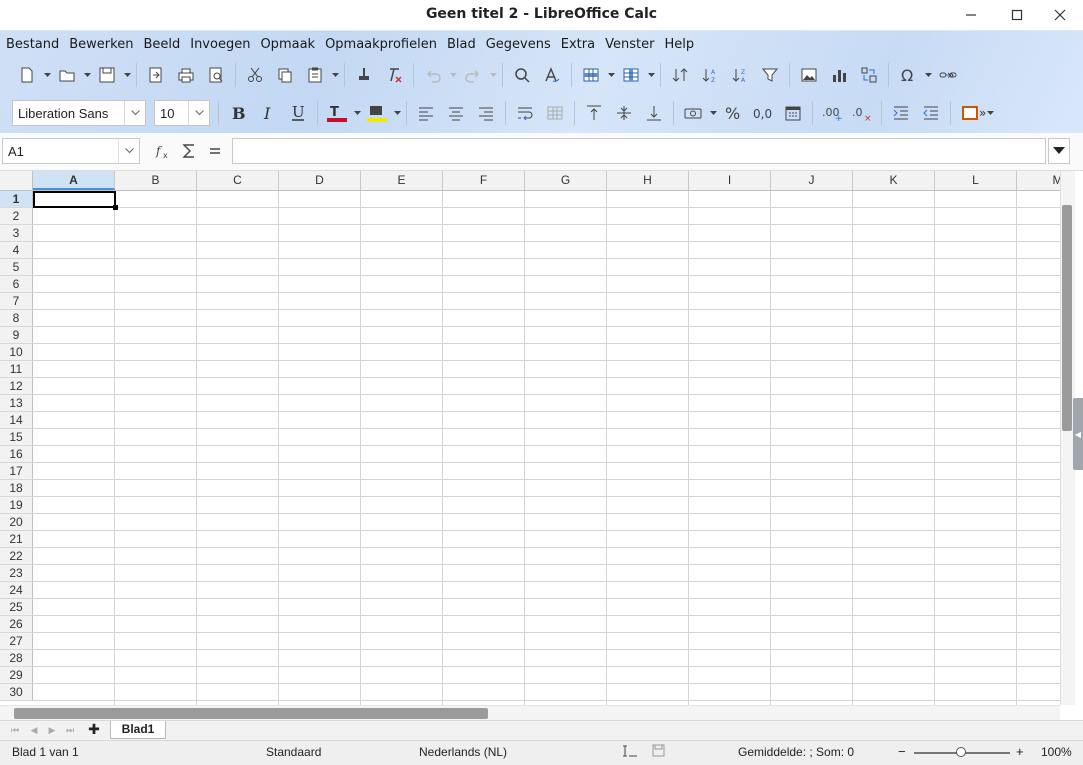 The image size is (1083, 765). What do you see at coordinates (463, 752) in the screenshot?
I see `language: Nederlands (NL)` at bounding box center [463, 752].